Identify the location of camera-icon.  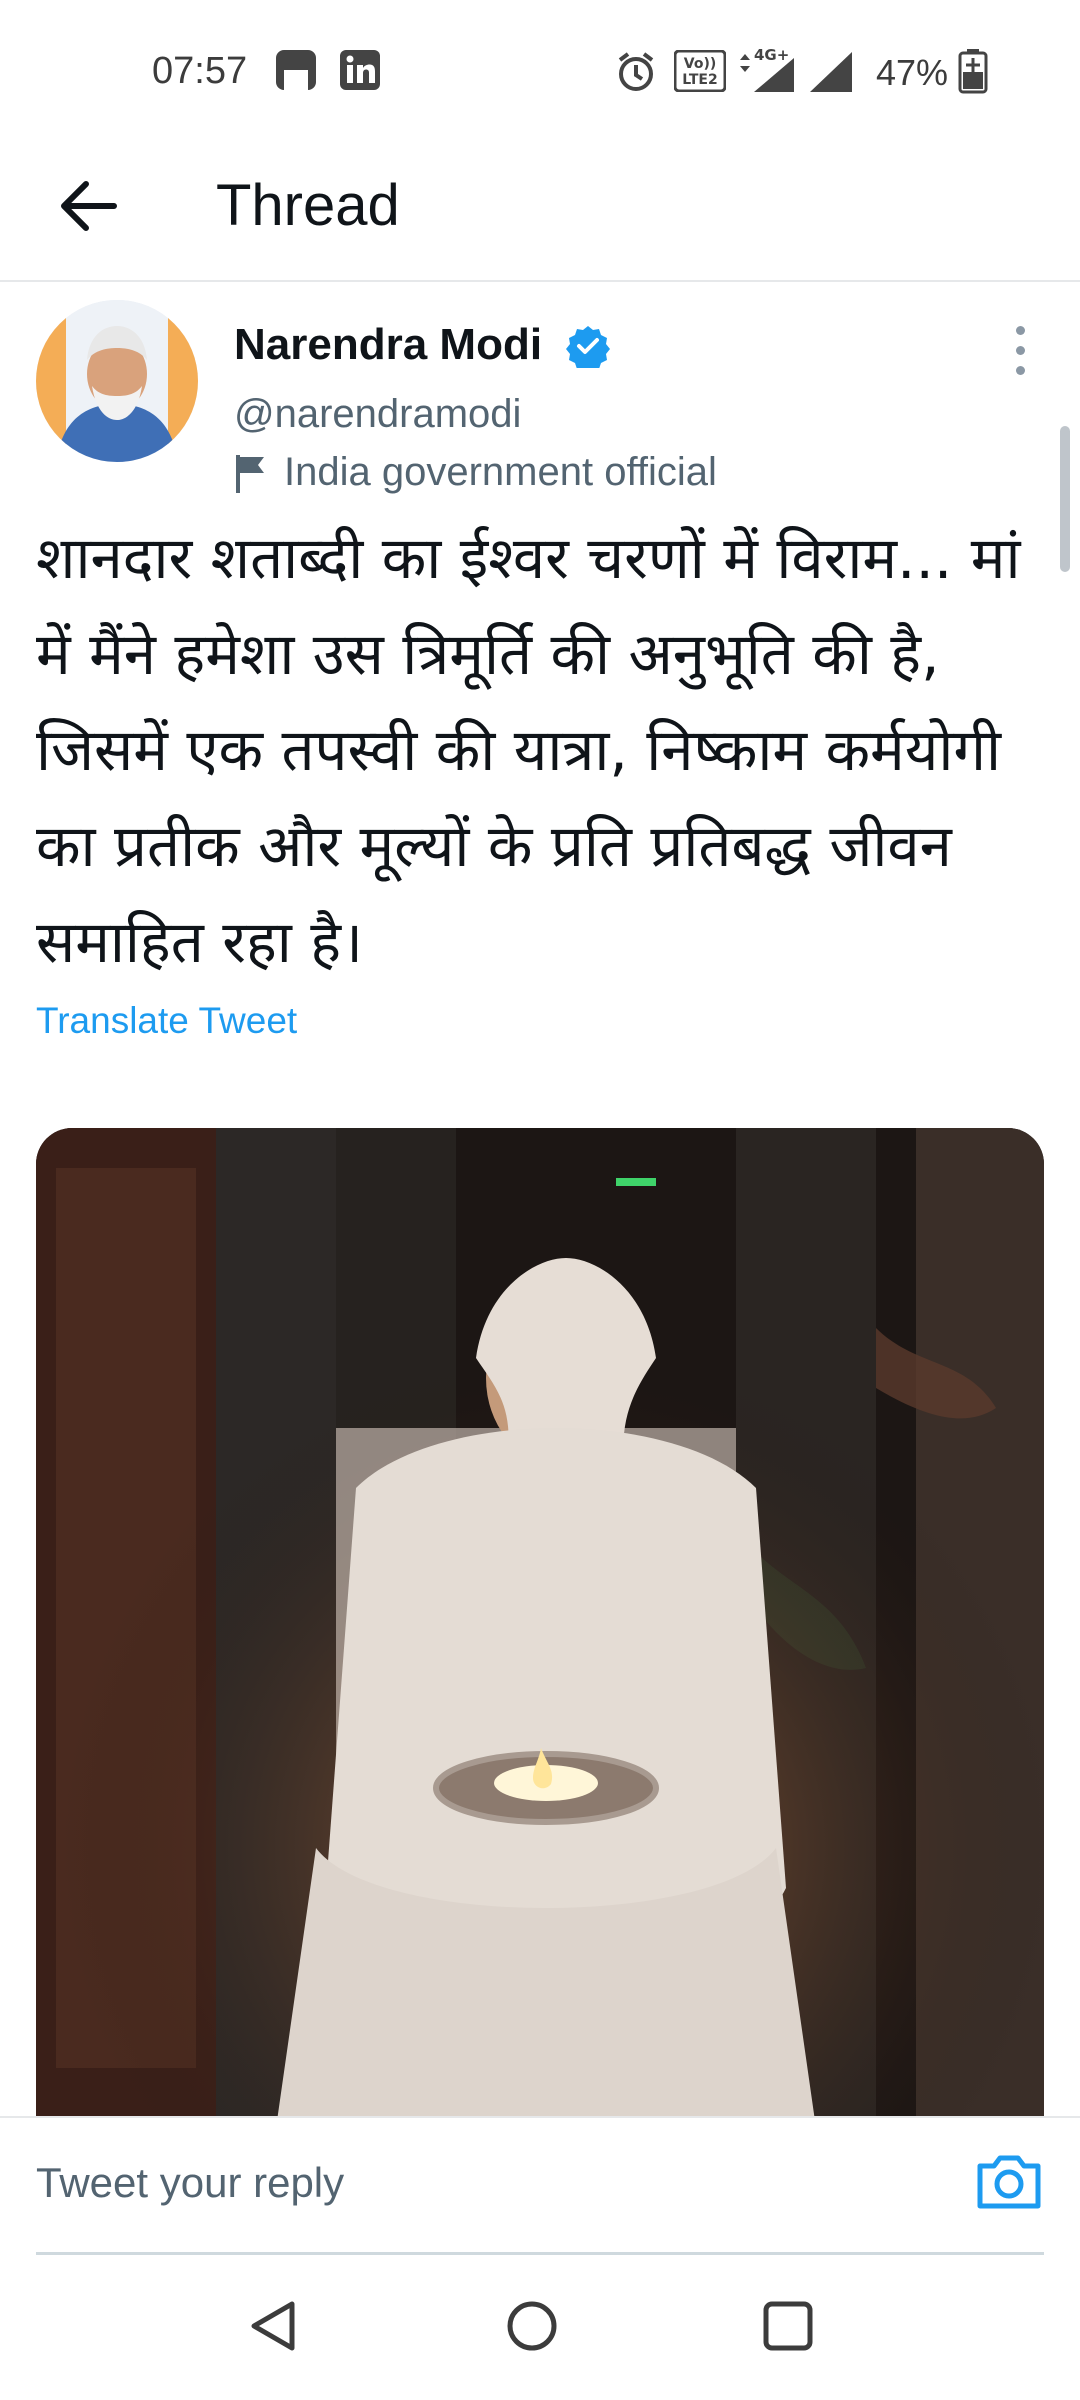
(1009, 2182).